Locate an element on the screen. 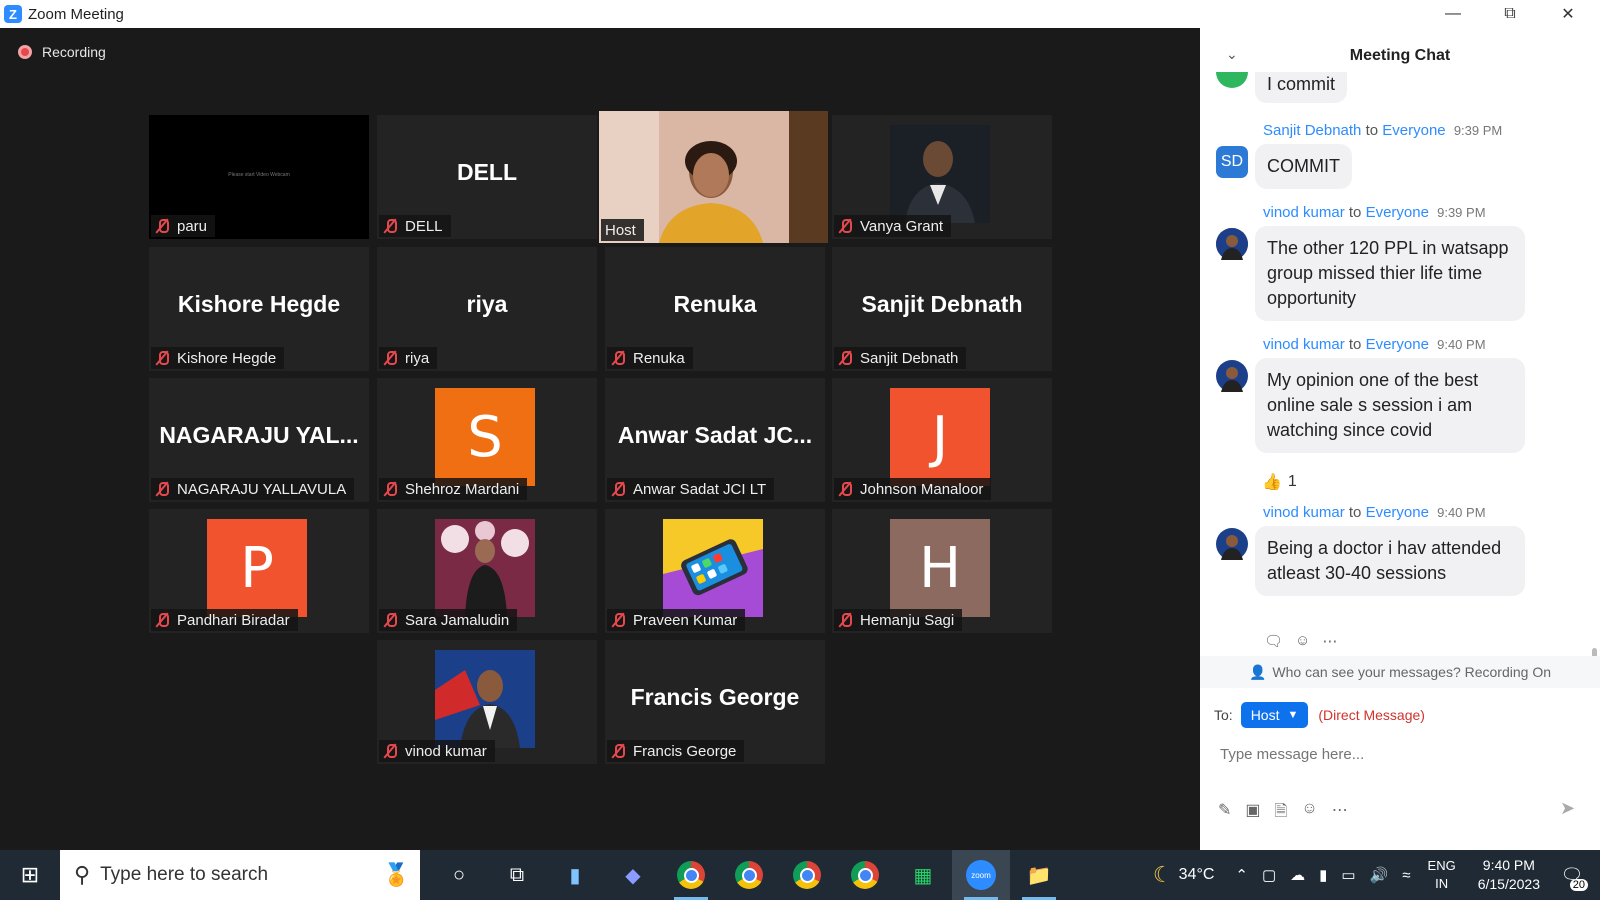  initial-avatar: J is located at coordinates (940, 437).